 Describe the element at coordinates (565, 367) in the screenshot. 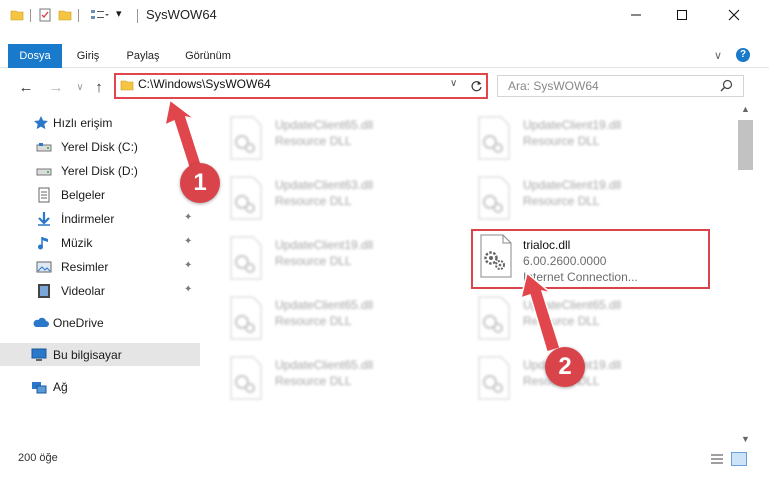

I see `annotation-badge-2: 2` at that location.